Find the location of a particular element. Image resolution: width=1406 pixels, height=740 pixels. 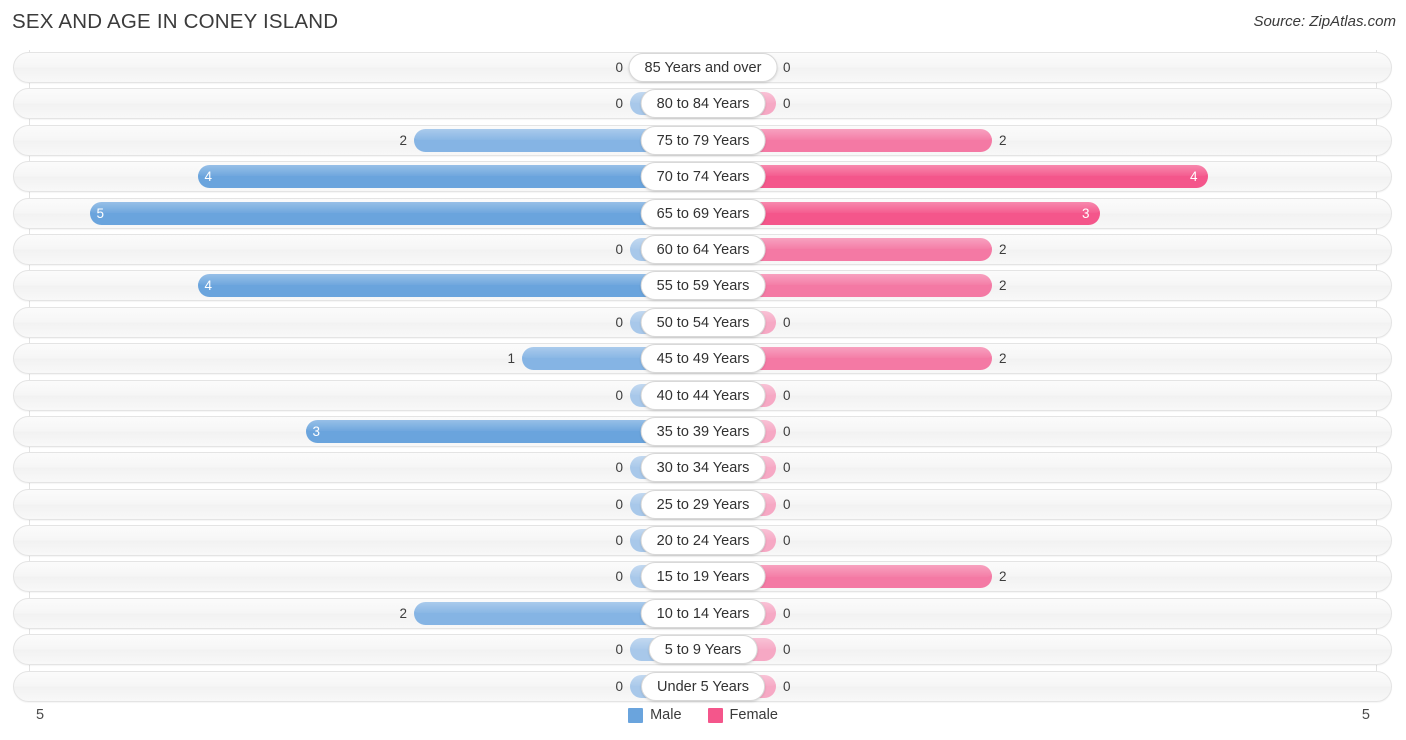

male-value-label: 3 is located at coordinates (316, 431).